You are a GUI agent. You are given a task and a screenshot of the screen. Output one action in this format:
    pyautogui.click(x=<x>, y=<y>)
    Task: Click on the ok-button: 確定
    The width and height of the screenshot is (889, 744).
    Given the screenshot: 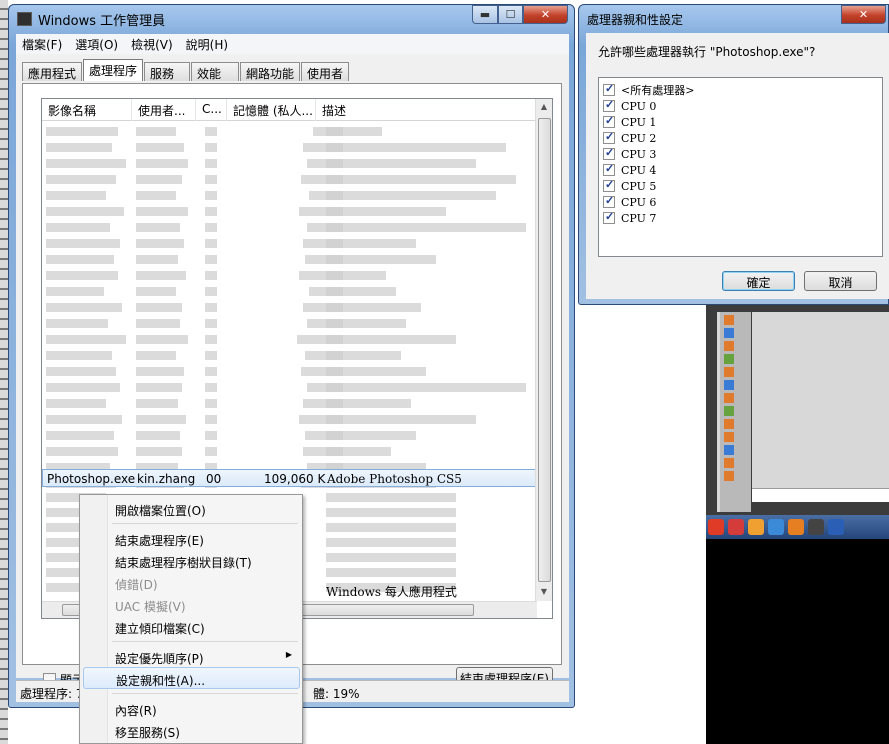 What is the action you would take?
    pyautogui.click(x=758, y=281)
    